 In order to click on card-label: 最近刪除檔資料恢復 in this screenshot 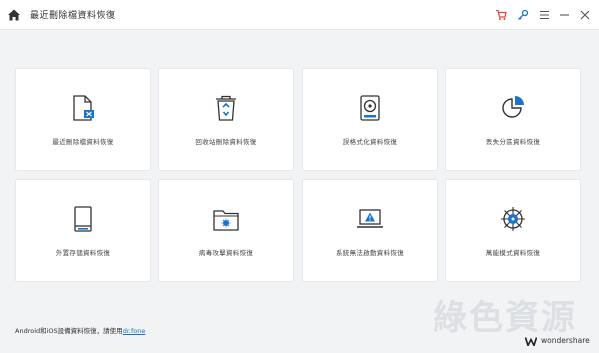, I will do `click(83, 142)`.